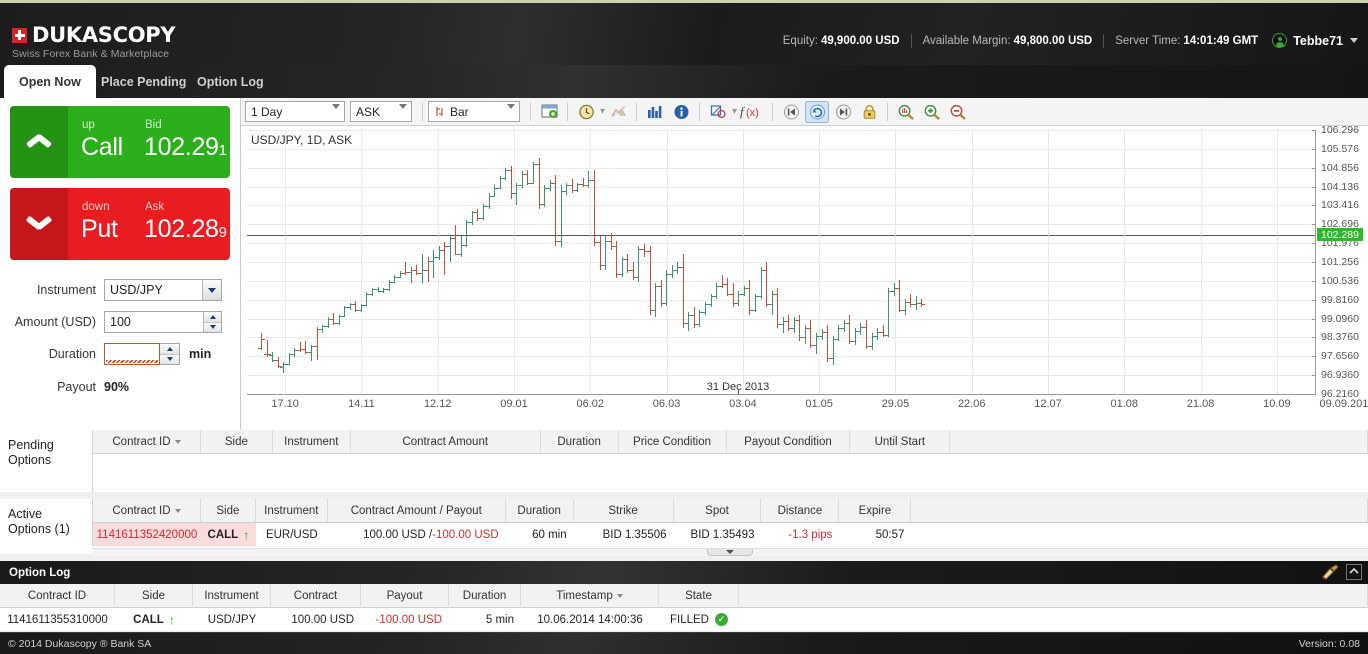  Describe the element at coordinates (781, 375) in the screenshot. I see `grid-line` at that location.